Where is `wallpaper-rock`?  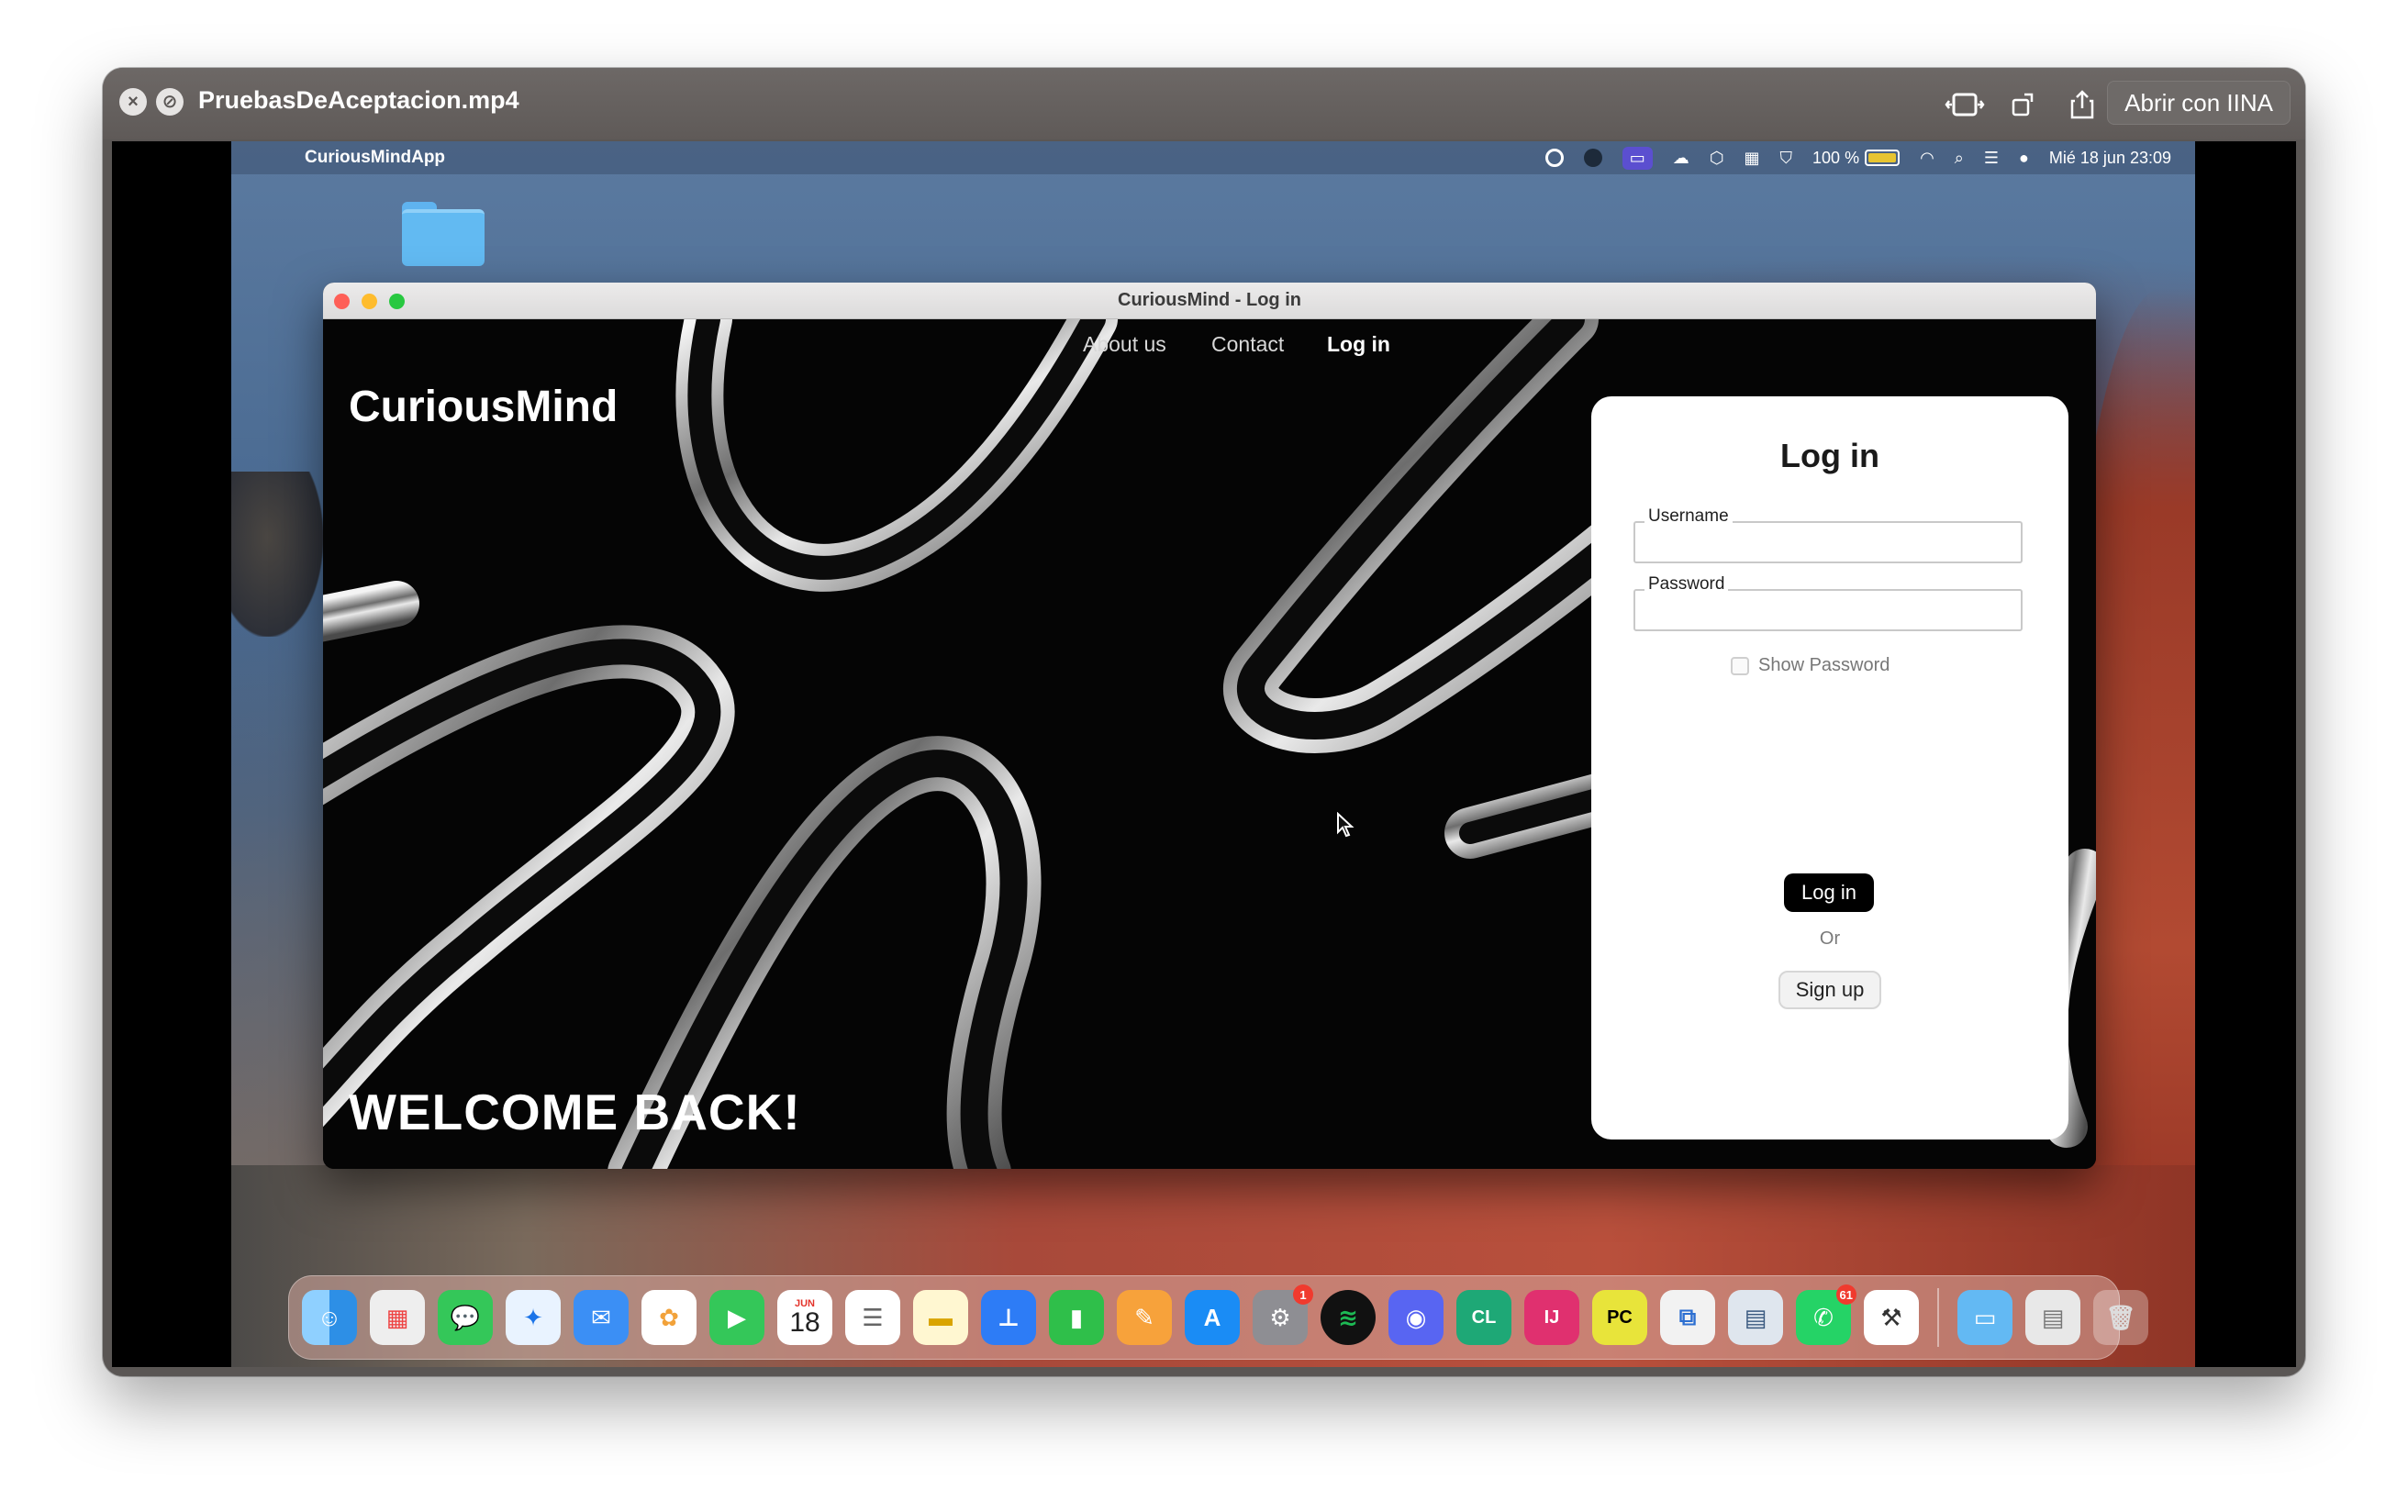 wallpaper-rock is located at coordinates (277, 554).